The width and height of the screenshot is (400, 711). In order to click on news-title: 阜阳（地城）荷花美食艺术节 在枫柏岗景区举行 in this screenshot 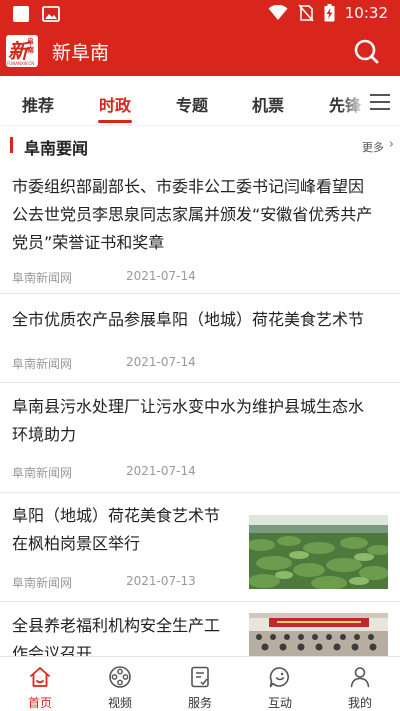, I will do `click(116, 530)`.